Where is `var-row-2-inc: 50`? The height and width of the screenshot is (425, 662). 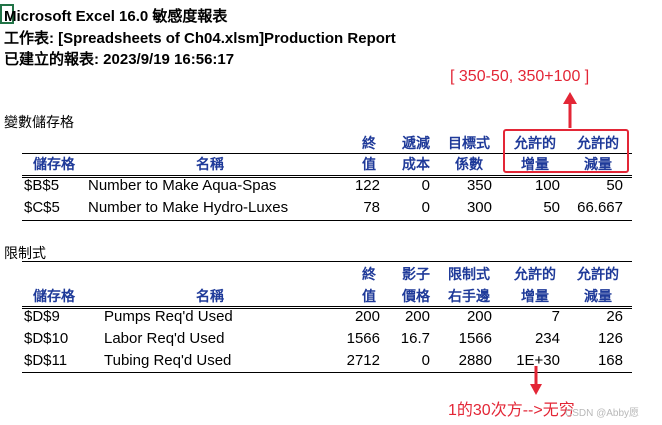
var-row-2-inc: 50 is located at coordinates (532, 207).